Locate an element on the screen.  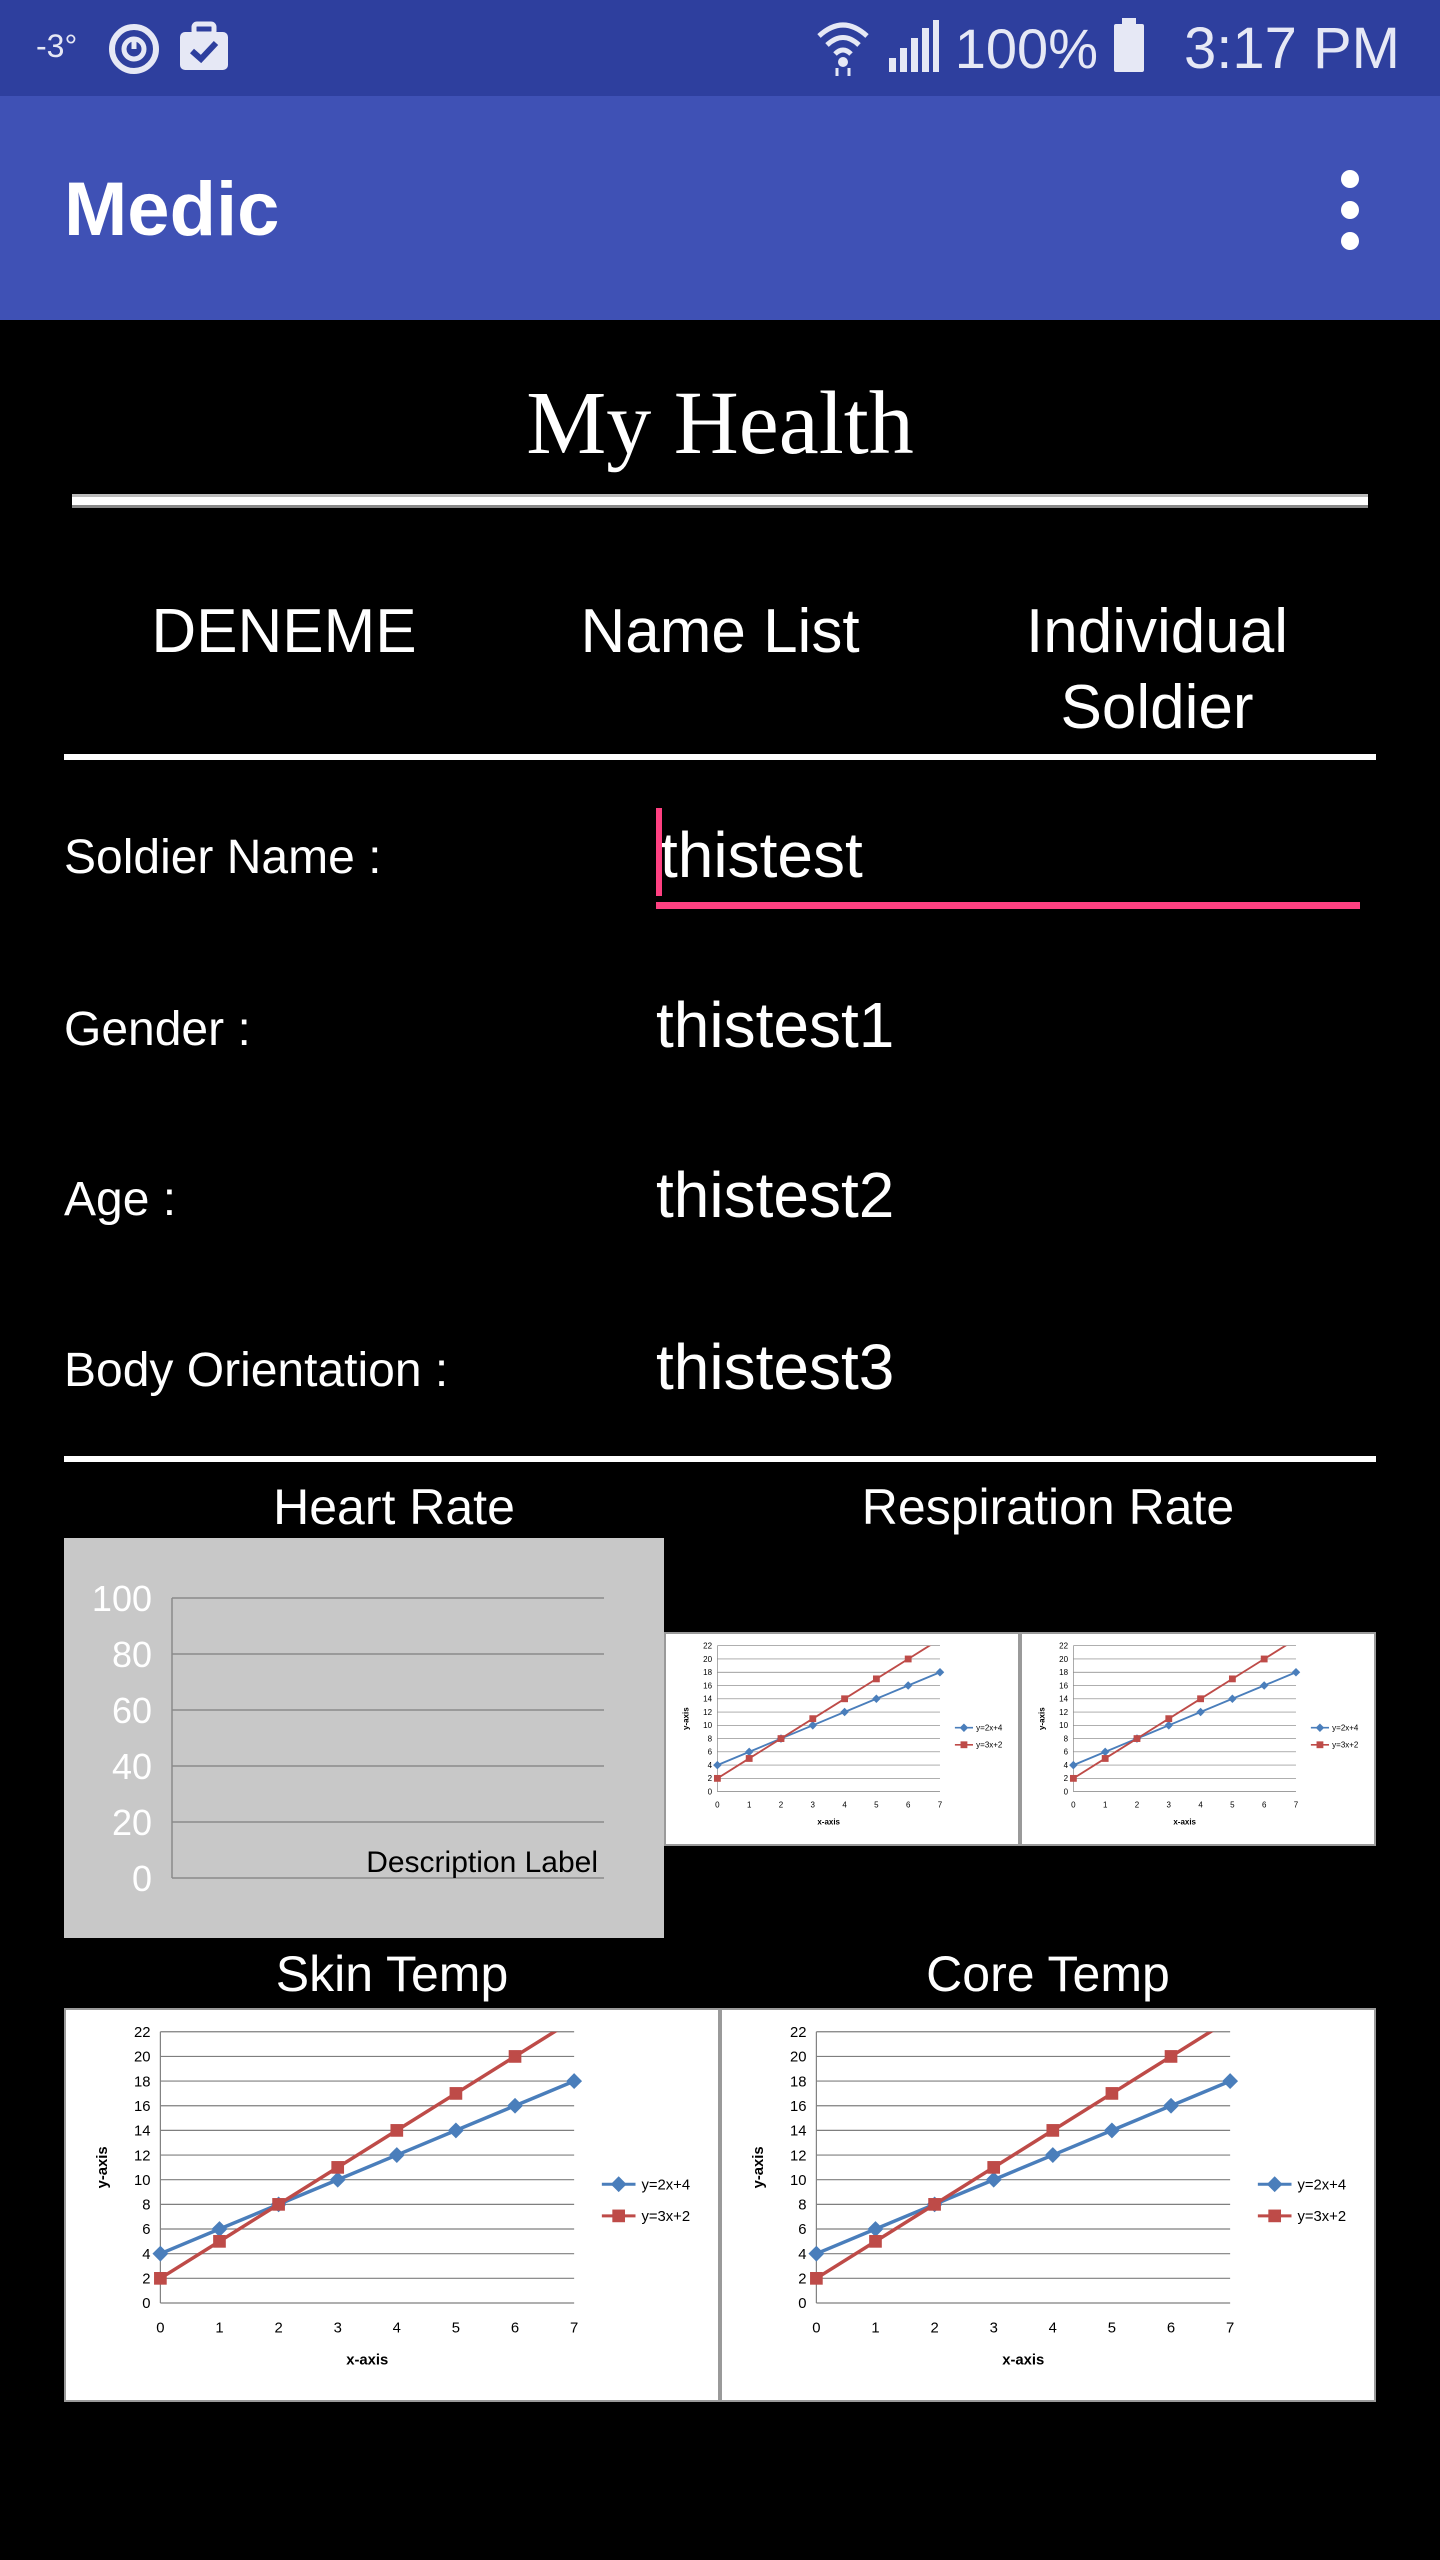
tab-name-list: Name List is located at coordinates (720, 632).